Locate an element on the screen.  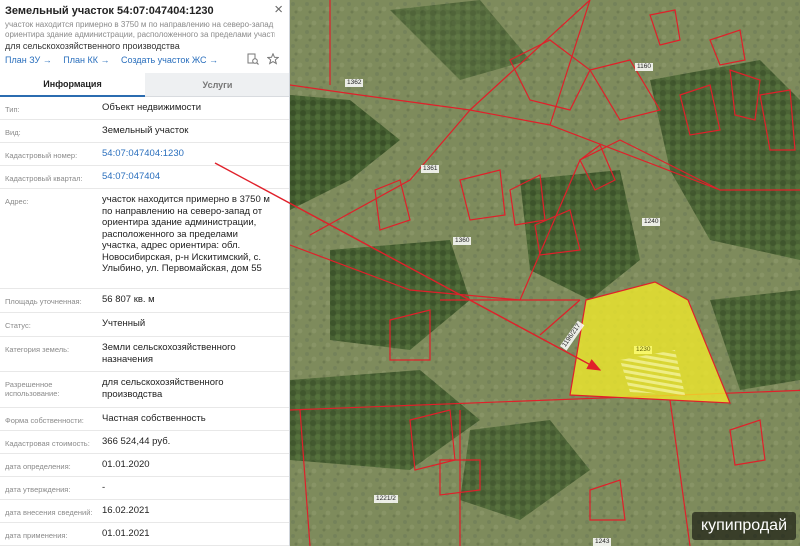
attribute-row: дата определения: 01.01.2020 is located at coordinates (144, 465).